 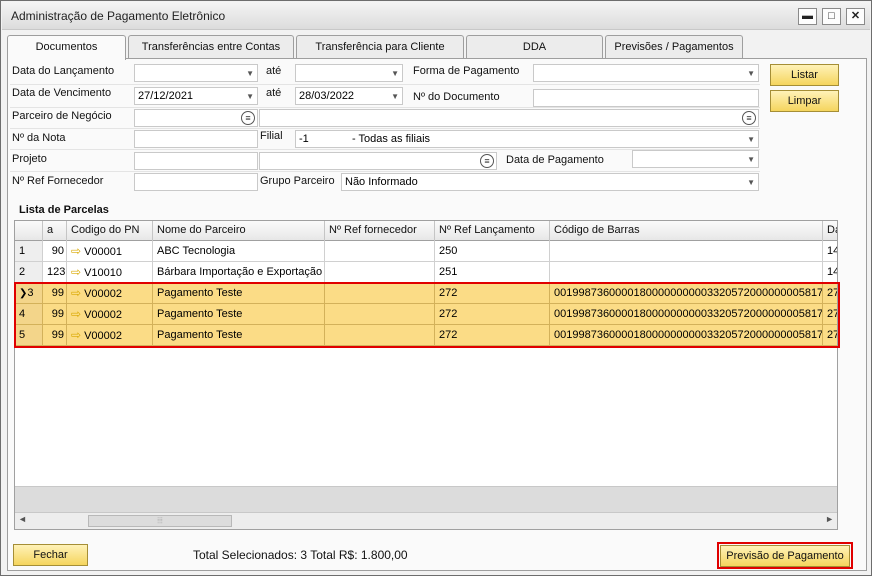 I want to click on data-lancamento-label: Data do Lançamento, so click(x=63, y=71).